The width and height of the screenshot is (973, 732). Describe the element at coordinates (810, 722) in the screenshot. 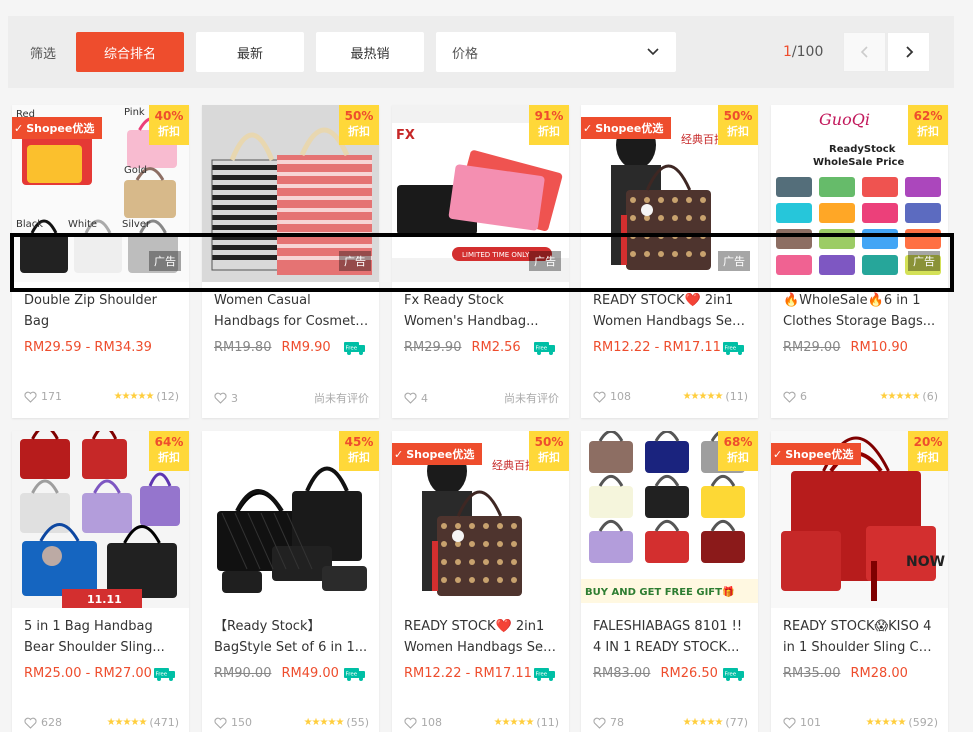

I see `like-count: 101` at that location.